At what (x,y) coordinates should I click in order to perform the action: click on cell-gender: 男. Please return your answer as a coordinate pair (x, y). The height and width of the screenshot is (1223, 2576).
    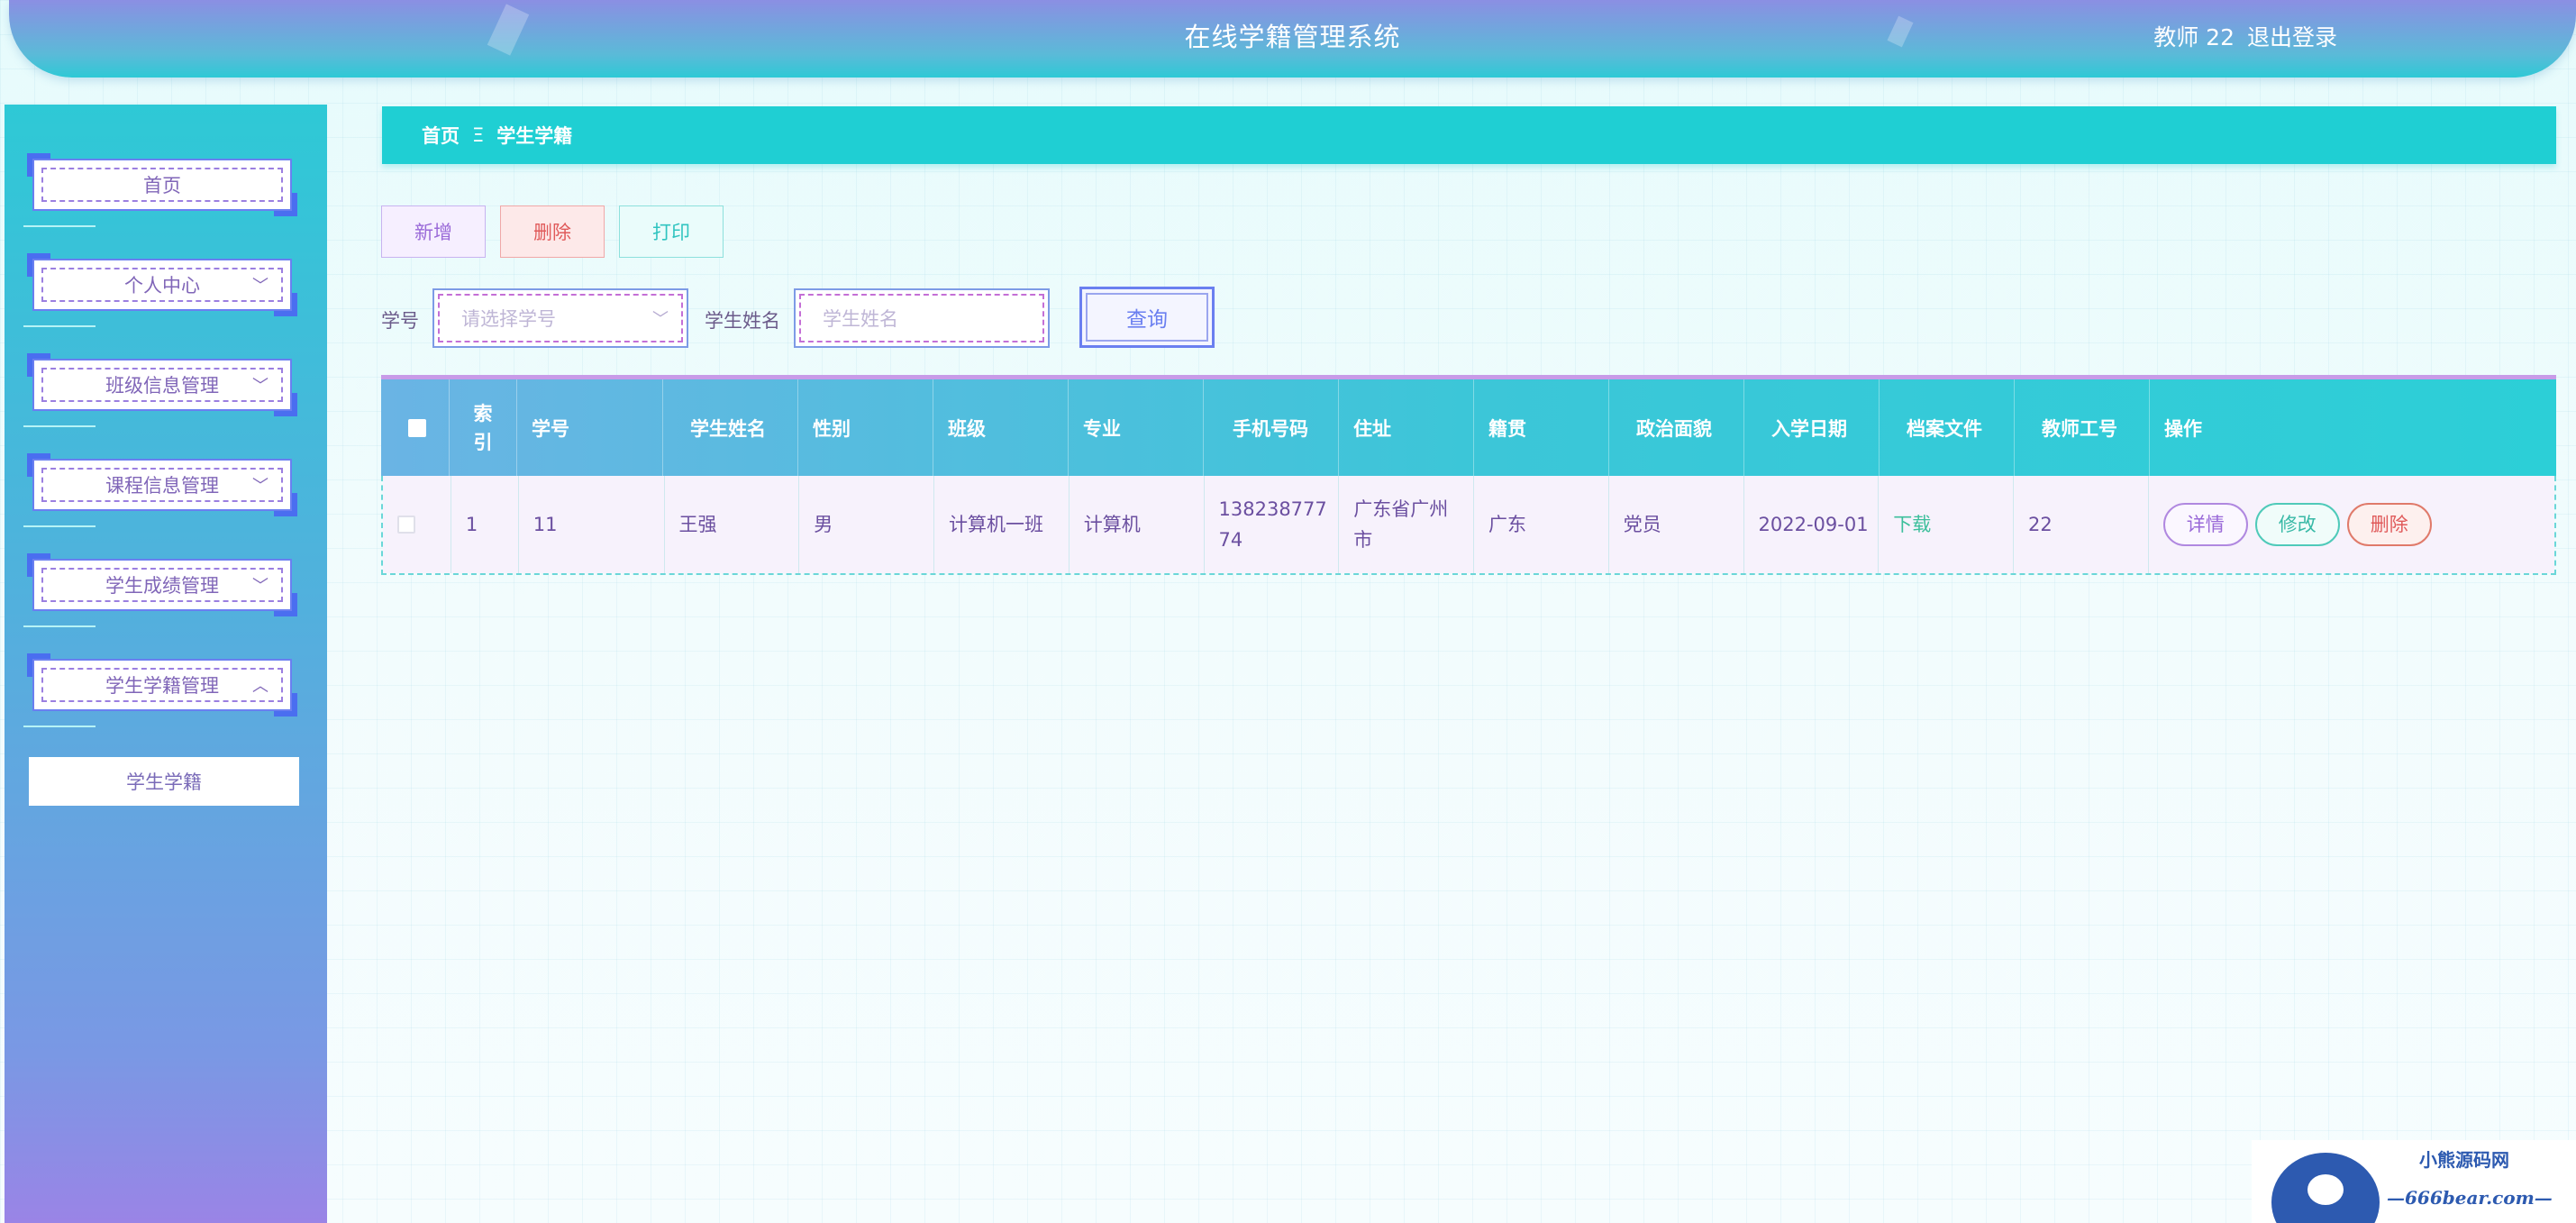
    Looking at the image, I should click on (867, 525).